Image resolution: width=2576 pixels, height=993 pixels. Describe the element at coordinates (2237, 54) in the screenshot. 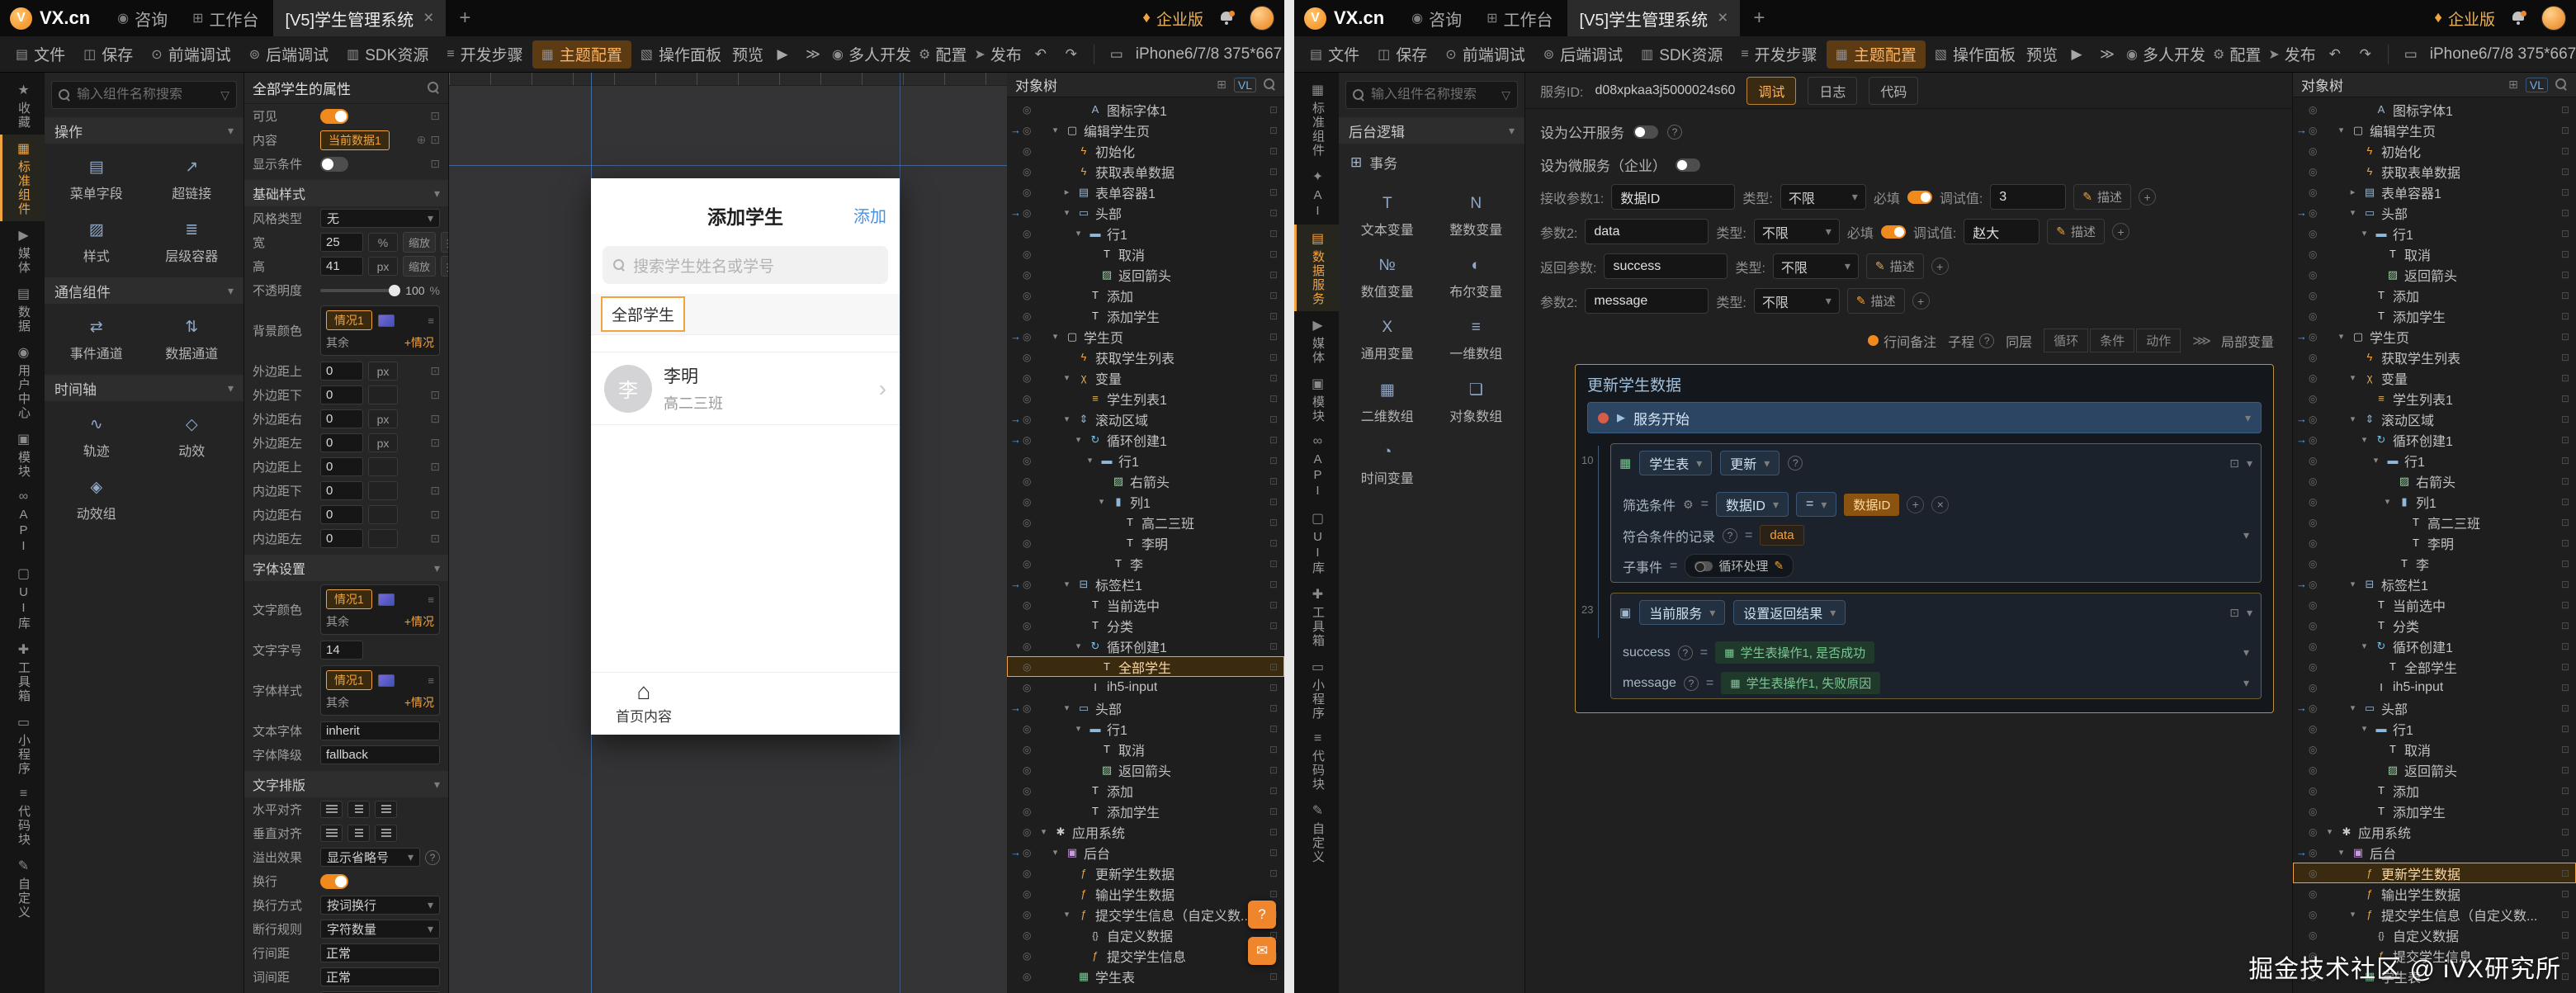

I see `config-button: ⚙ 配置` at that location.